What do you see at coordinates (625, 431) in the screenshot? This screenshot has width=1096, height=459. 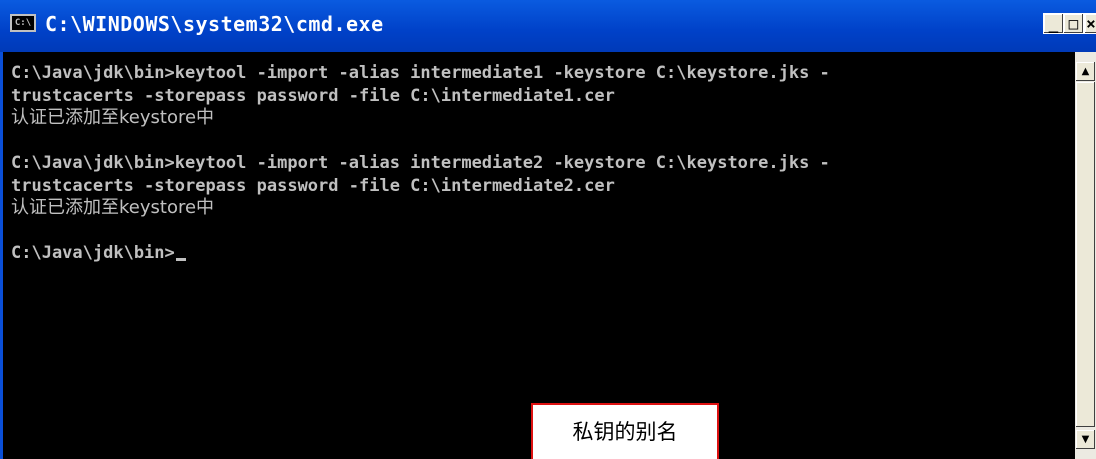 I see `annotation-callout: 私钥的别名` at bounding box center [625, 431].